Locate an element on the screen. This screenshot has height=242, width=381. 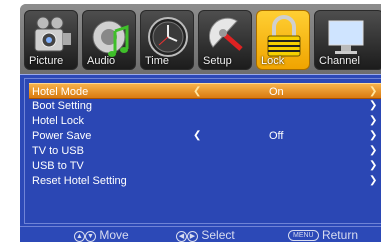
menu-item-label: USB to TV is located at coordinates (58, 166).